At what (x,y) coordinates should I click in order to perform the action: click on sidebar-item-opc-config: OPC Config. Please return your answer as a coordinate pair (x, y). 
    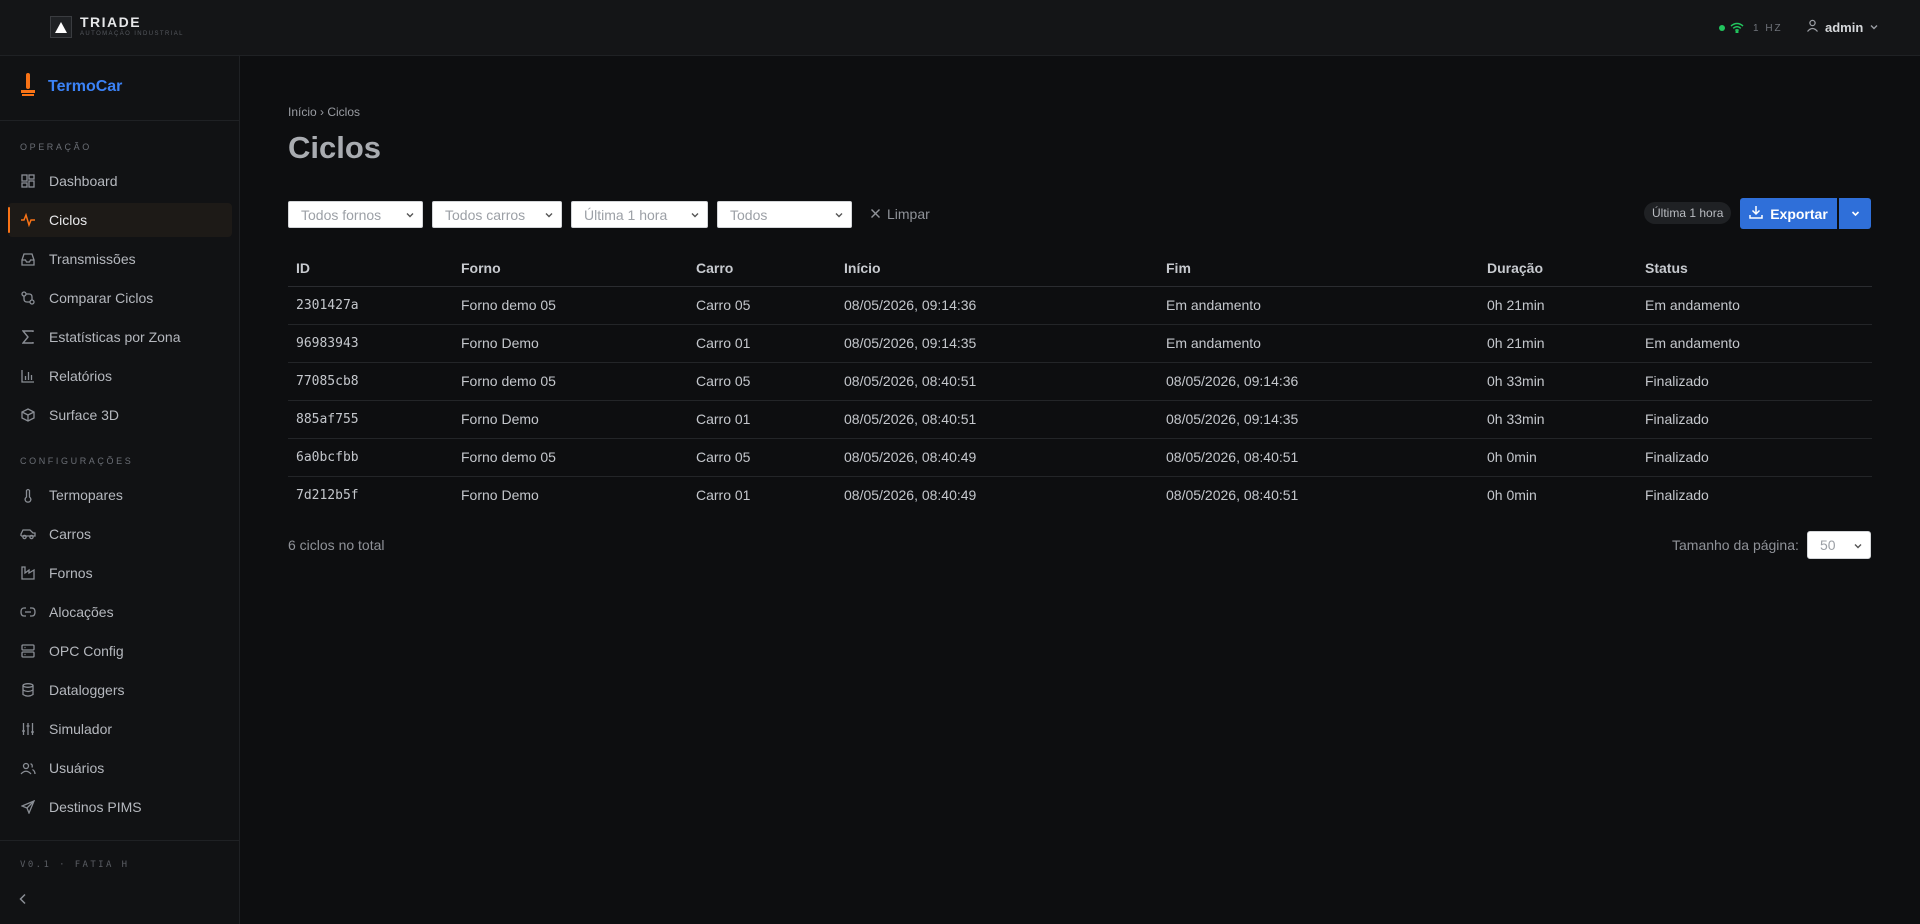
    Looking at the image, I should click on (120, 651).